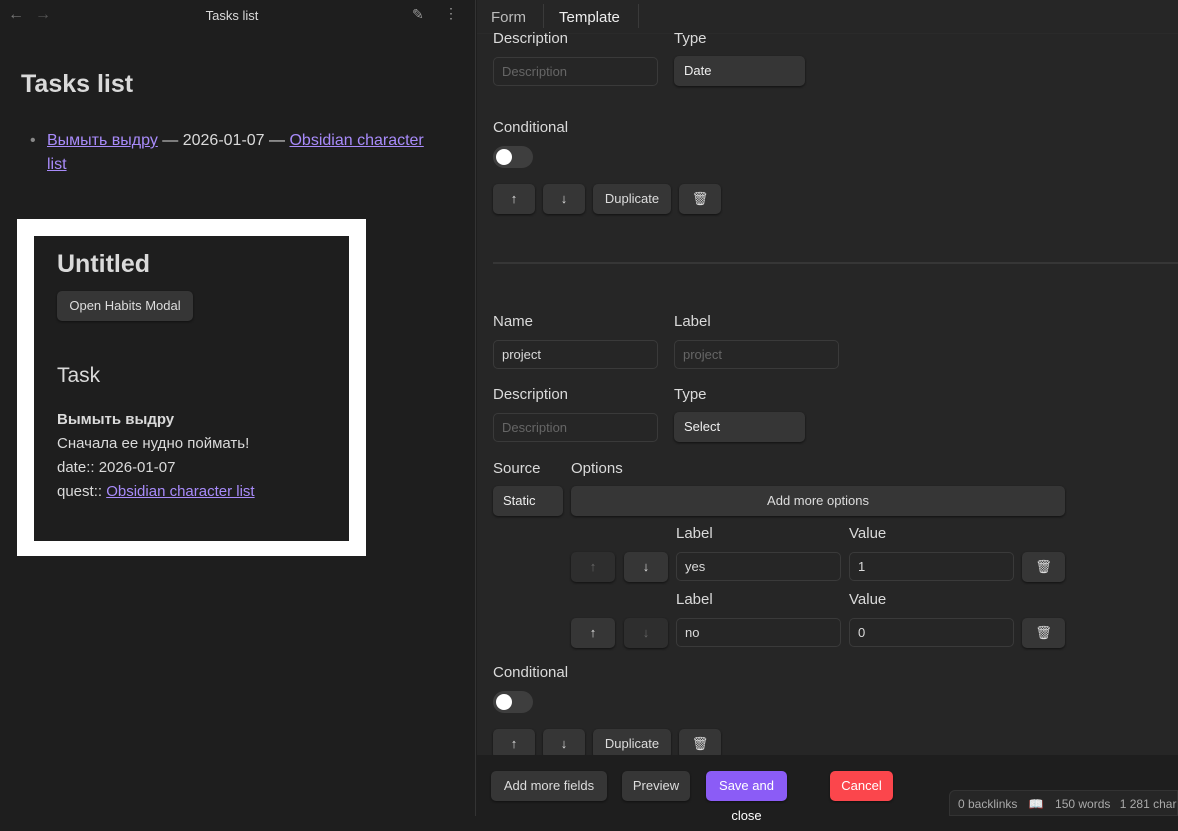 Image resolution: width=1178 pixels, height=831 pixels. I want to click on option-value-input: 1, so click(931, 566).